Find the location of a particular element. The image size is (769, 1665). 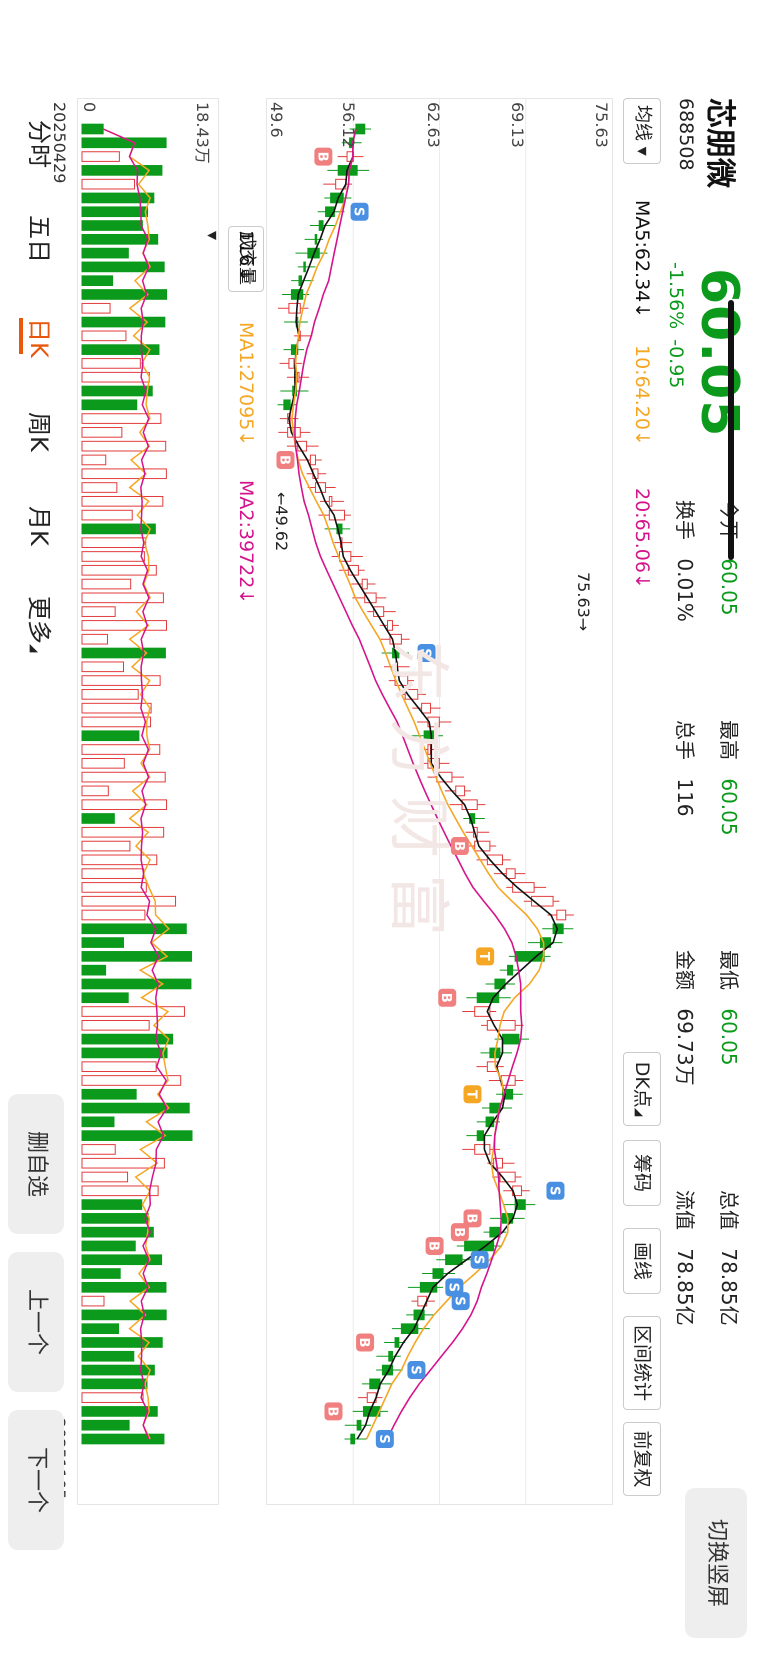

tab-five-day: 五日 is located at coordinates (41, 239).